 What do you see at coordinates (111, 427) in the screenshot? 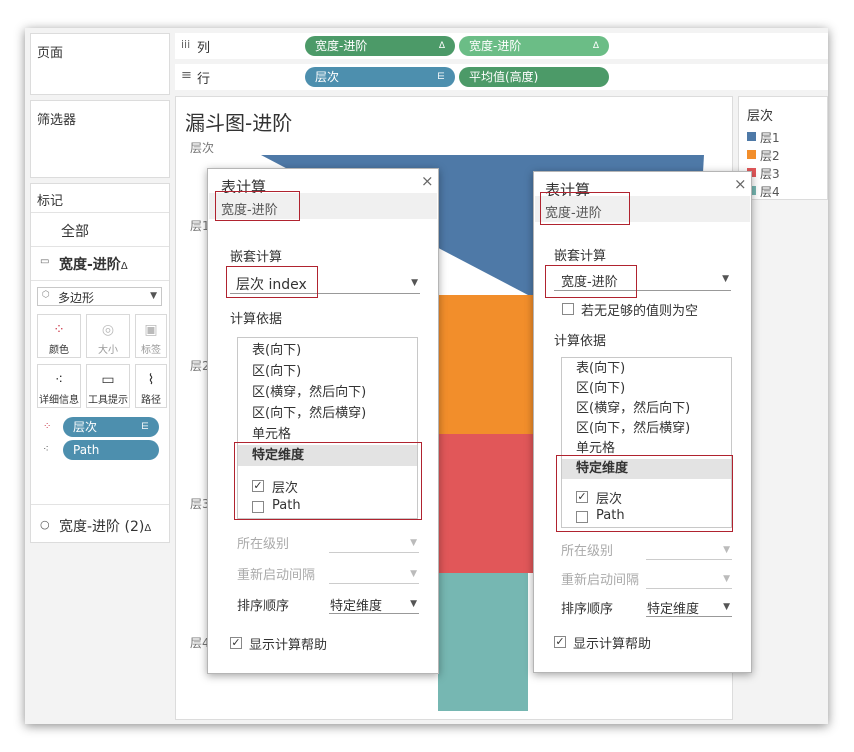
I see `field-pill-level: 层次 ⋿` at bounding box center [111, 427].